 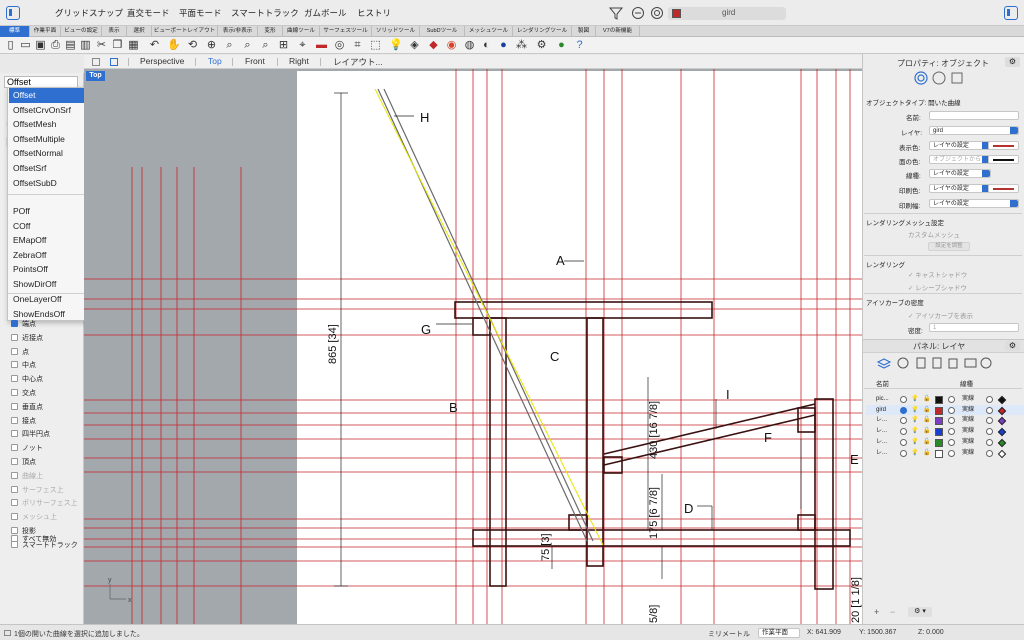 What do you see at coordinates (325, 13) in the screenshot?
I see `gumball-toggle: ガムボール` at bounding box center [325, 13].